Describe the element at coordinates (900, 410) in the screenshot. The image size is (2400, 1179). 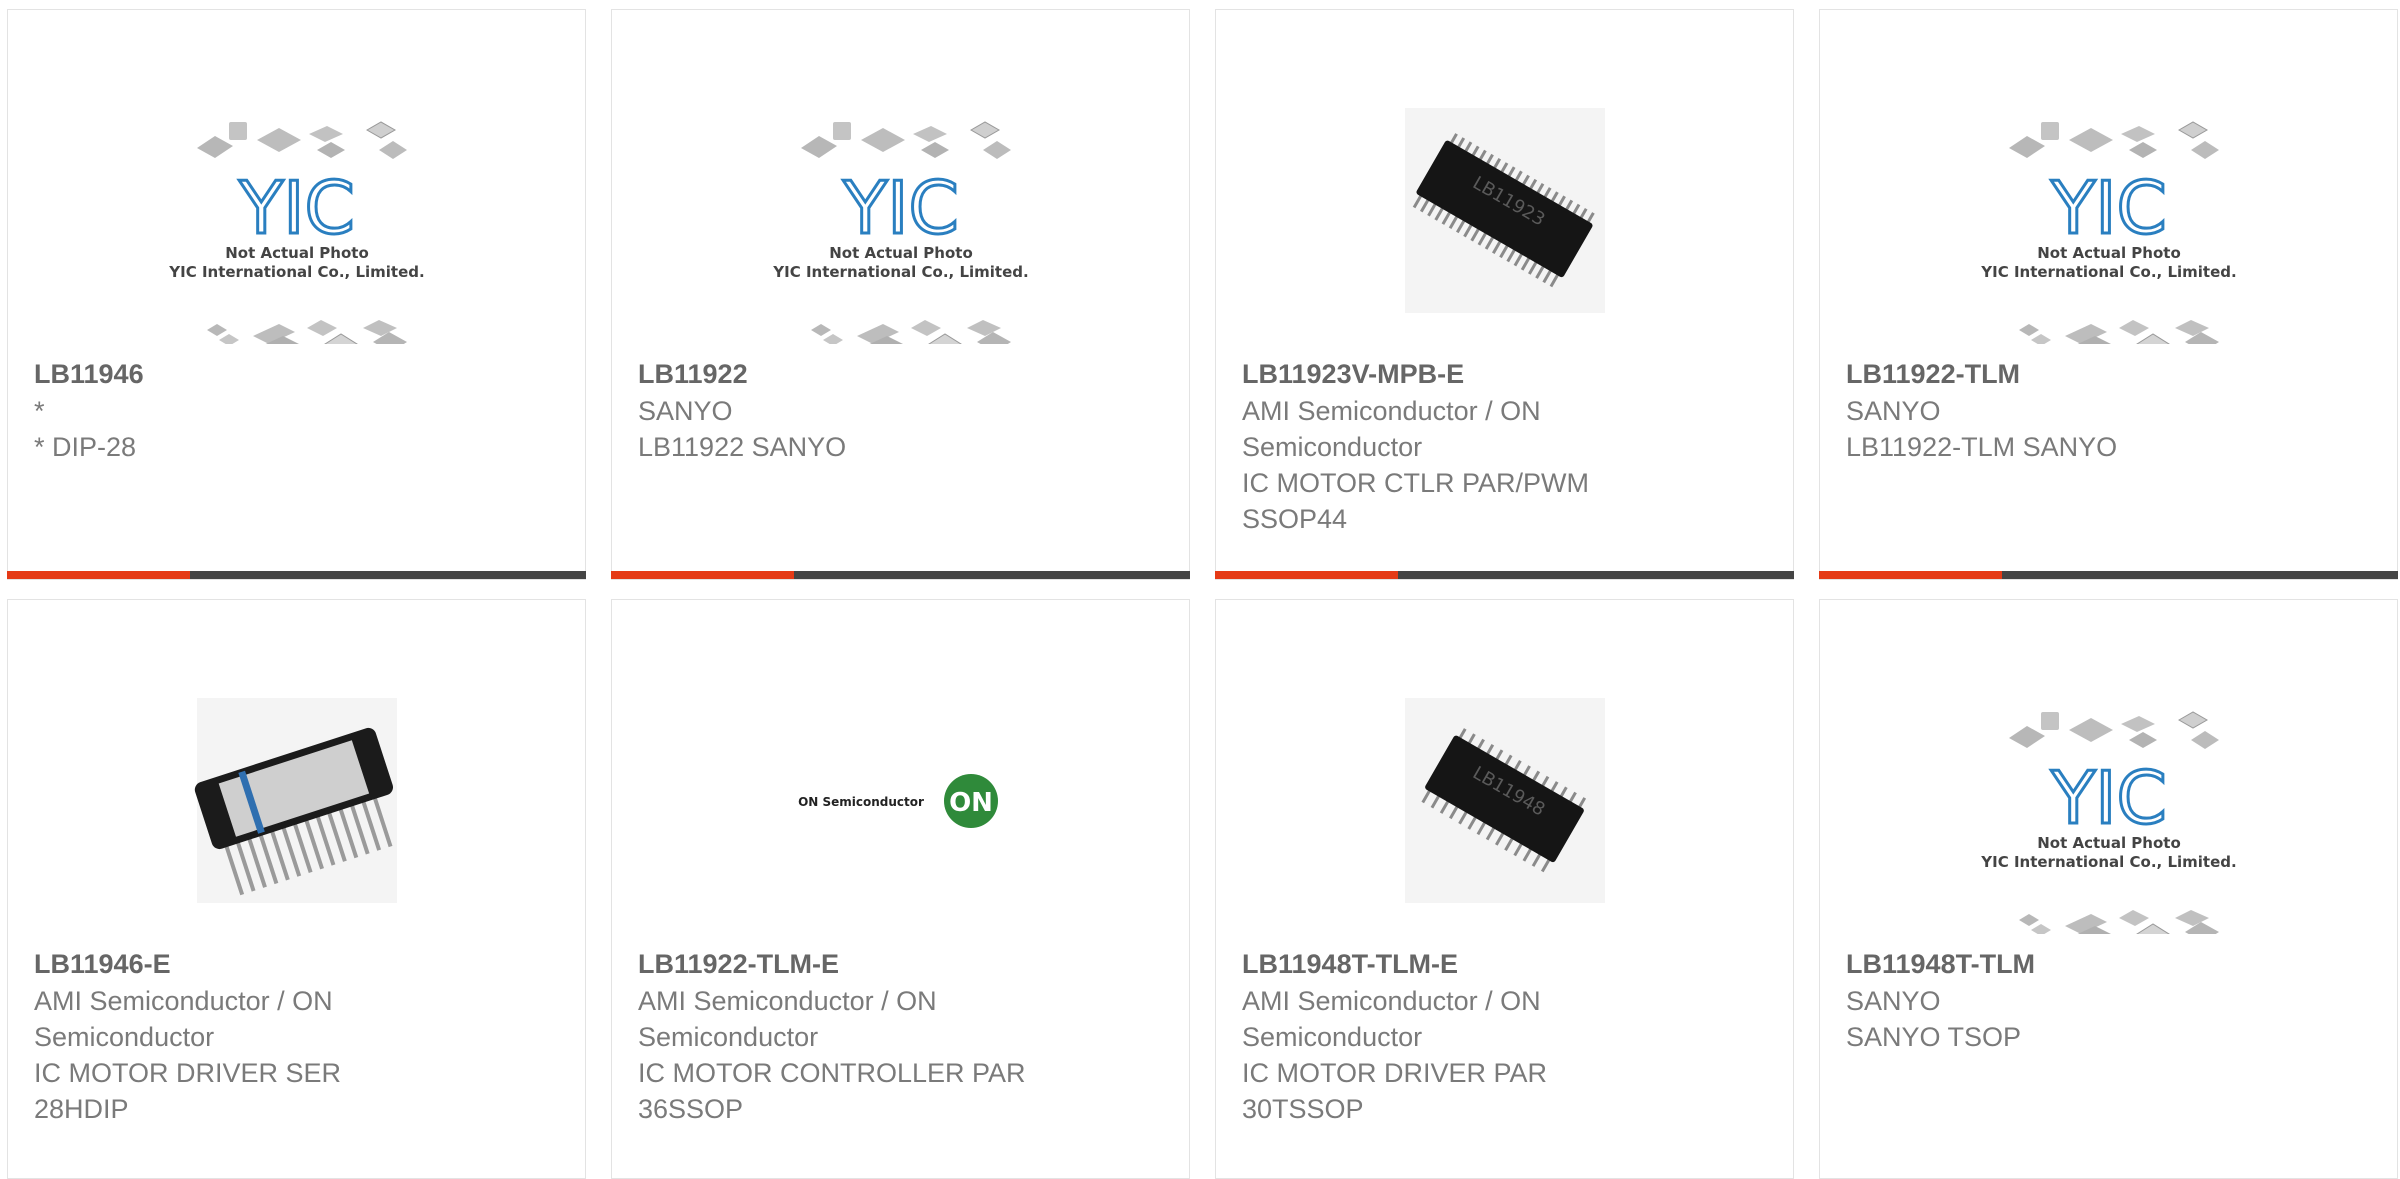
I see `product-info: LB11922 SANYO LB11922 SANYO` at that location.